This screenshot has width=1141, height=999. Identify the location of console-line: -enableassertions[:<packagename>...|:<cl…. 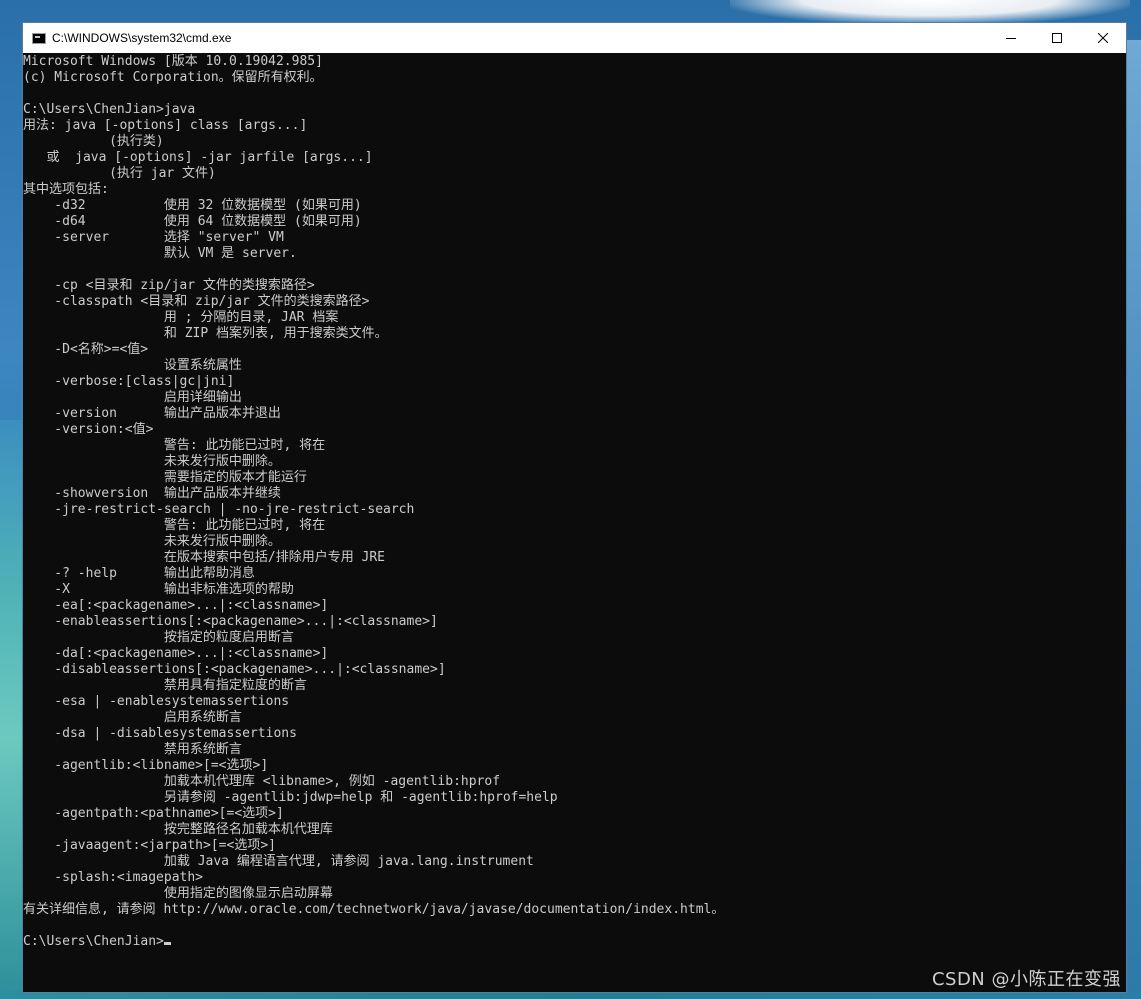
(230, 621).